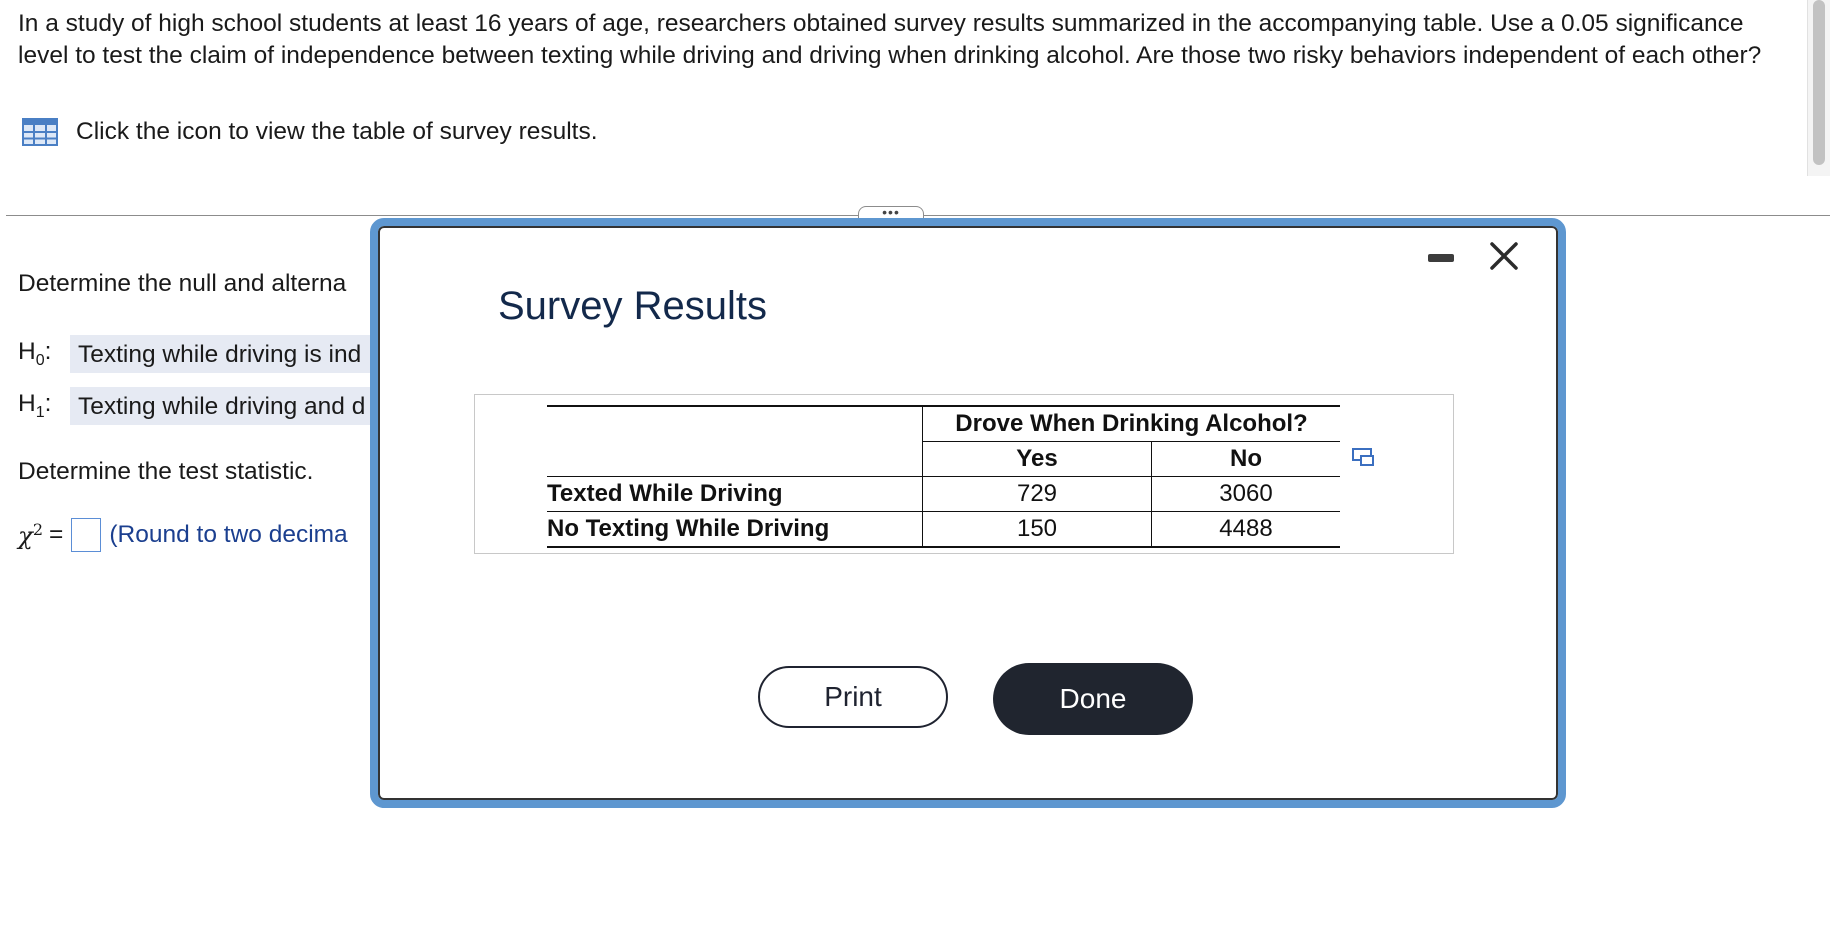  I want to click on table-row: No Texting While Driving 150 4488, so click(943, 529).